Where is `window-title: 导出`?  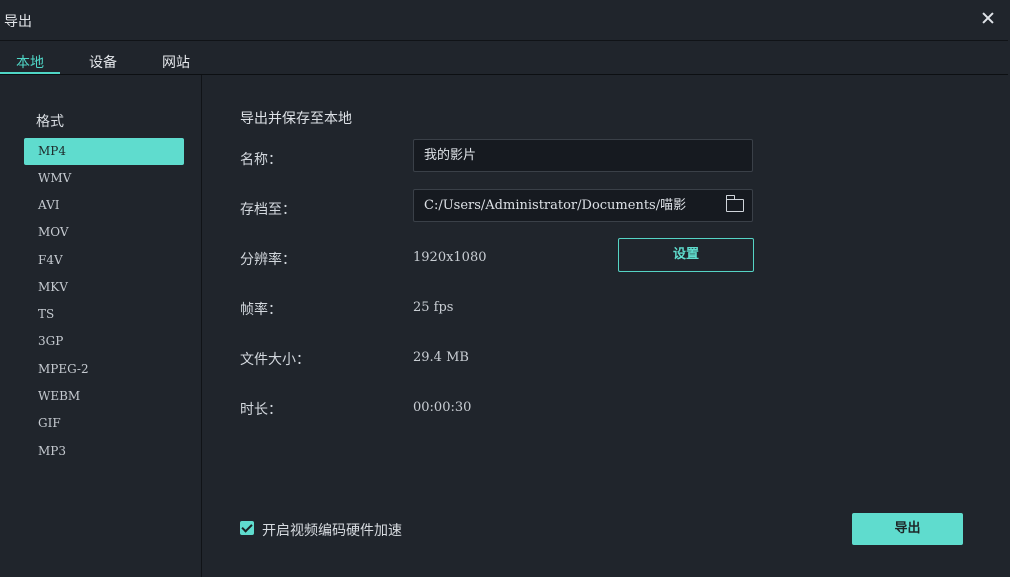 window-title: 导出 is located at coordinates (18, 22).